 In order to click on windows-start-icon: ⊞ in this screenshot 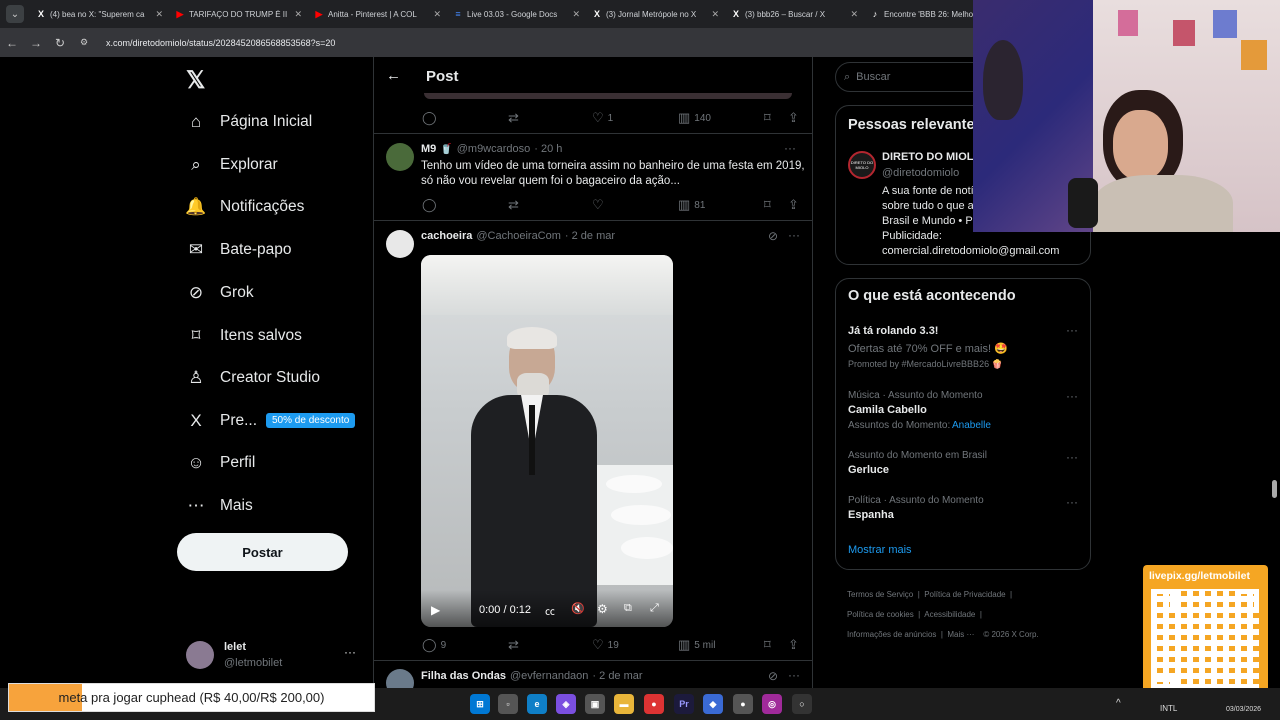, I will do `click(480, 704)`.